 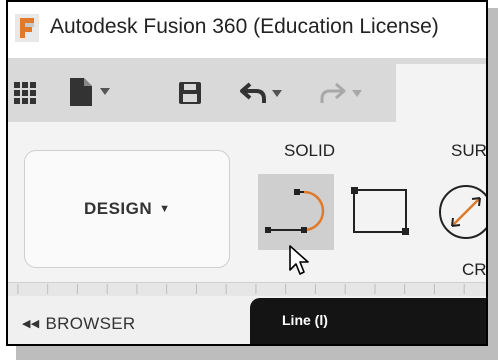 What do you see at coordinates (305, 320) in the screenshot?
I see `tooltip-text: Line (l)` at bounding box center [305, 320].